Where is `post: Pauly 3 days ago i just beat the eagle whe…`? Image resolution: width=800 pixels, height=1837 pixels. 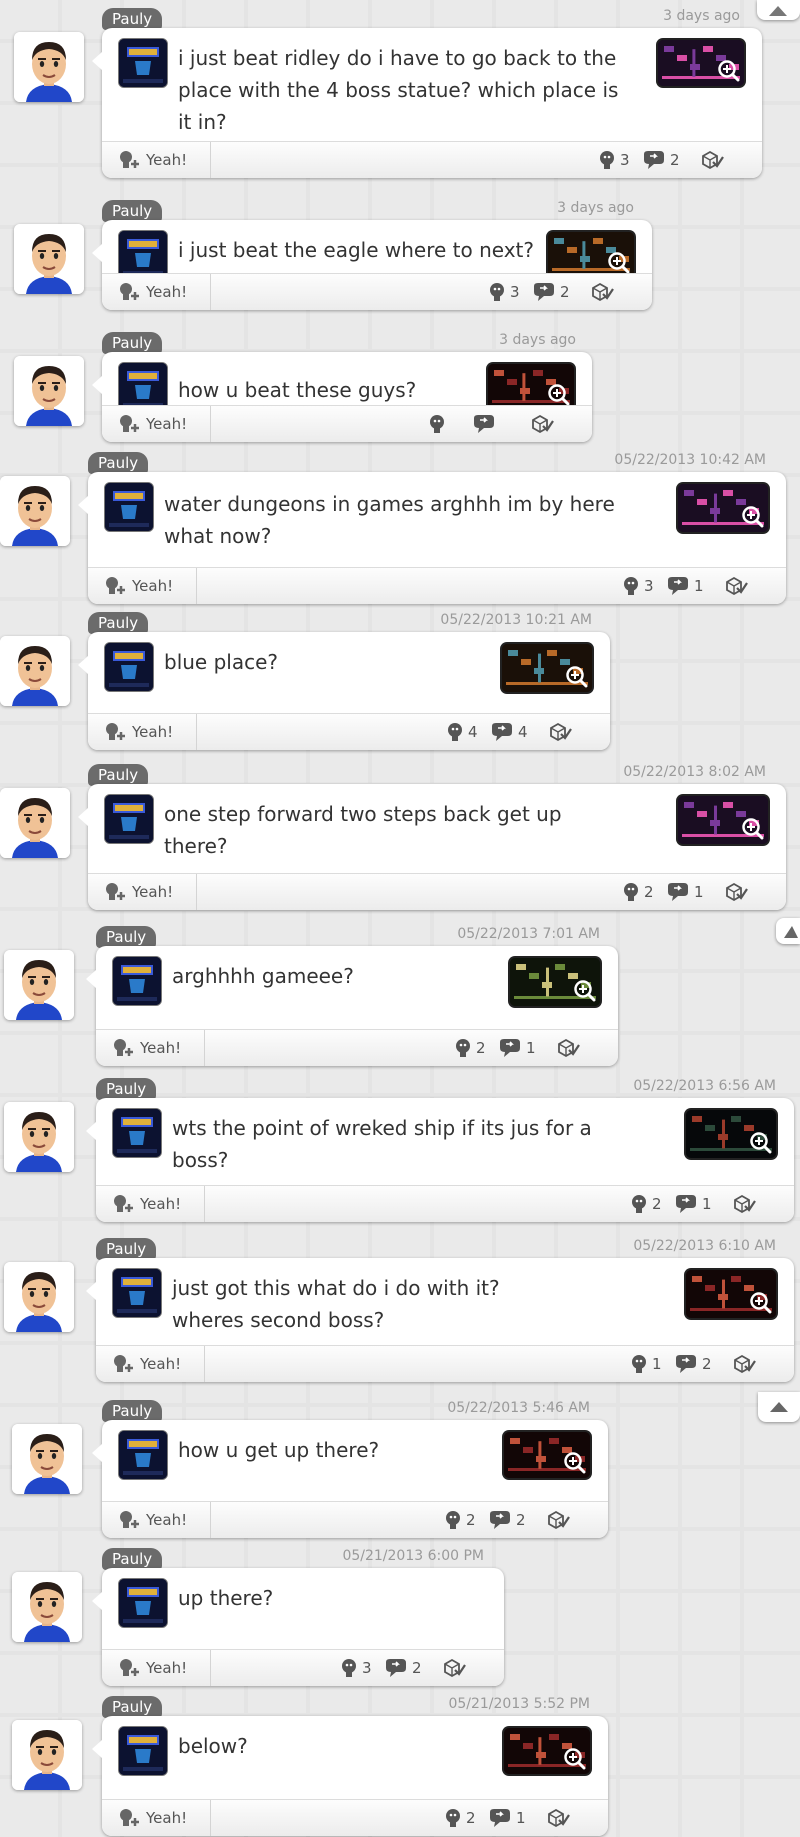
post: Pauly 3 days ago i just beat the eagle whe… is located at coordinates (400, 251).